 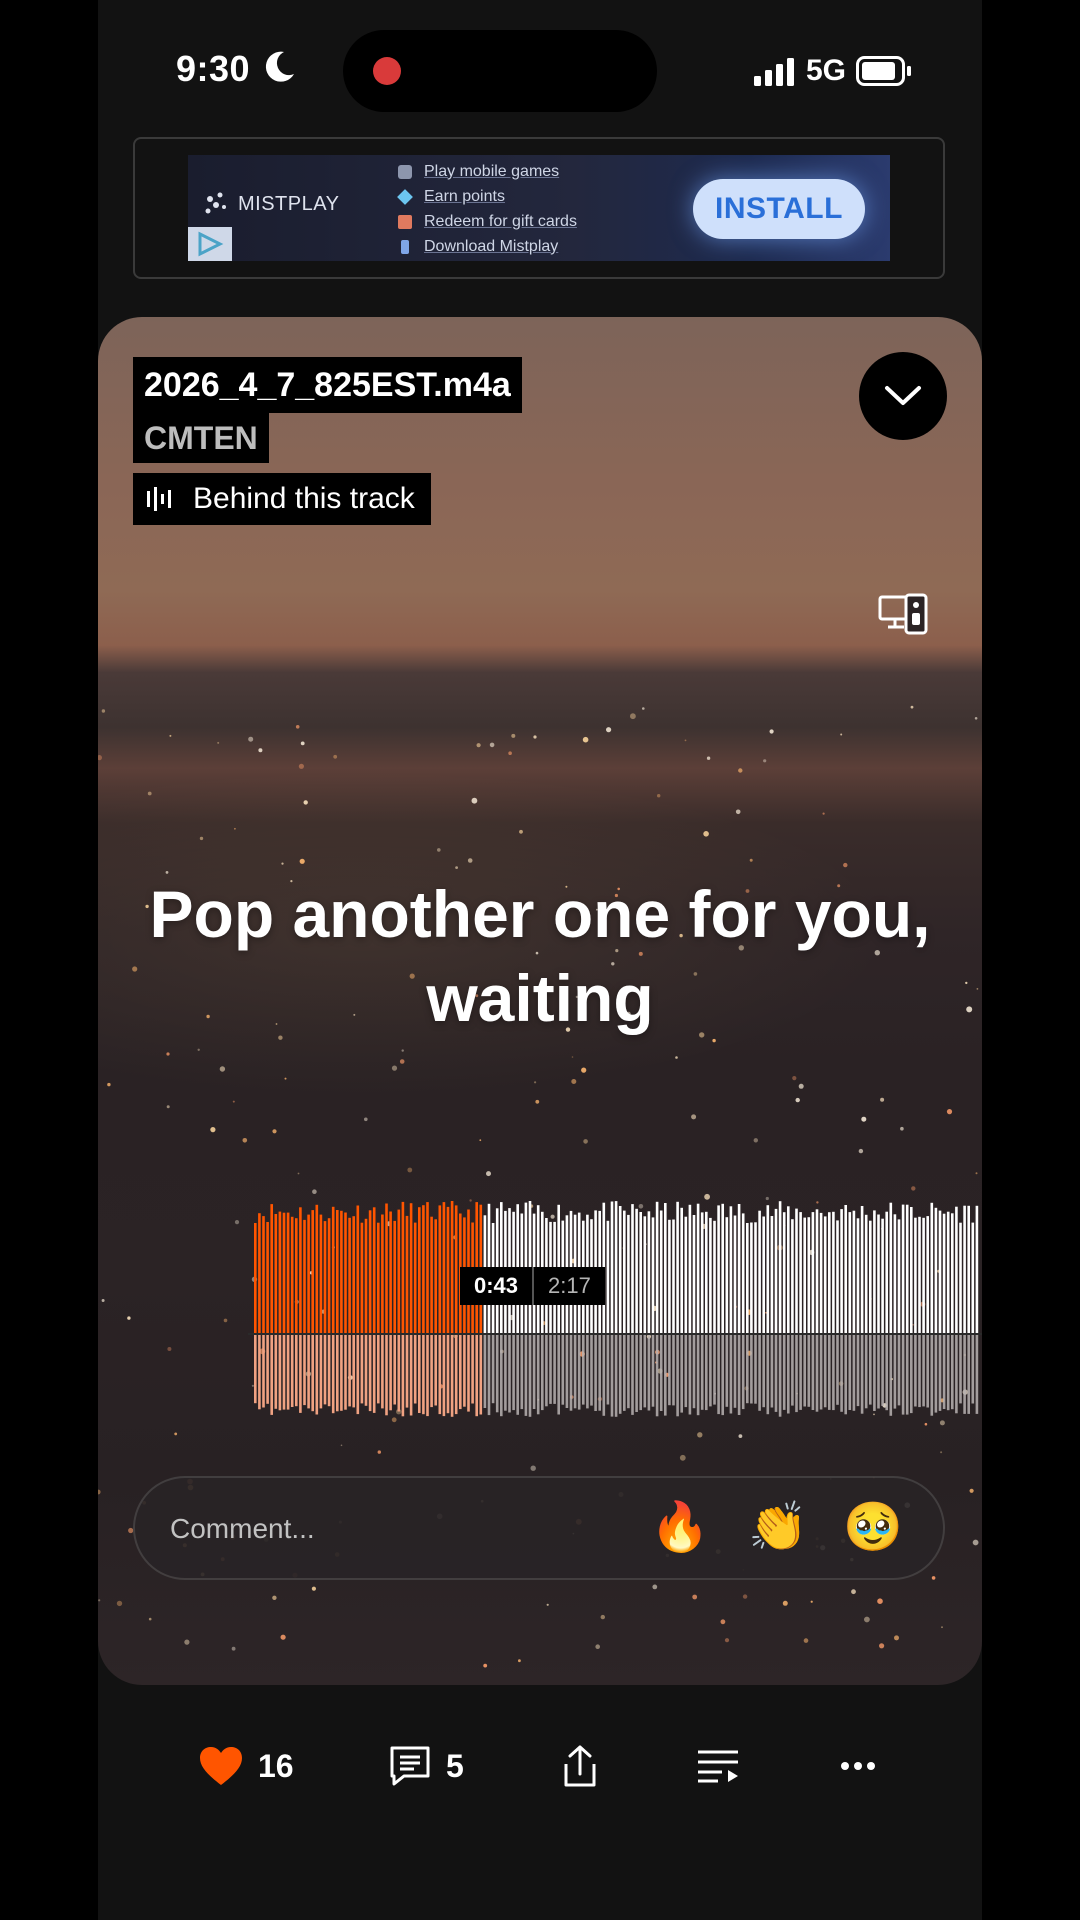 I want to click on status-time: 9:30, so click(x=213, y=68).